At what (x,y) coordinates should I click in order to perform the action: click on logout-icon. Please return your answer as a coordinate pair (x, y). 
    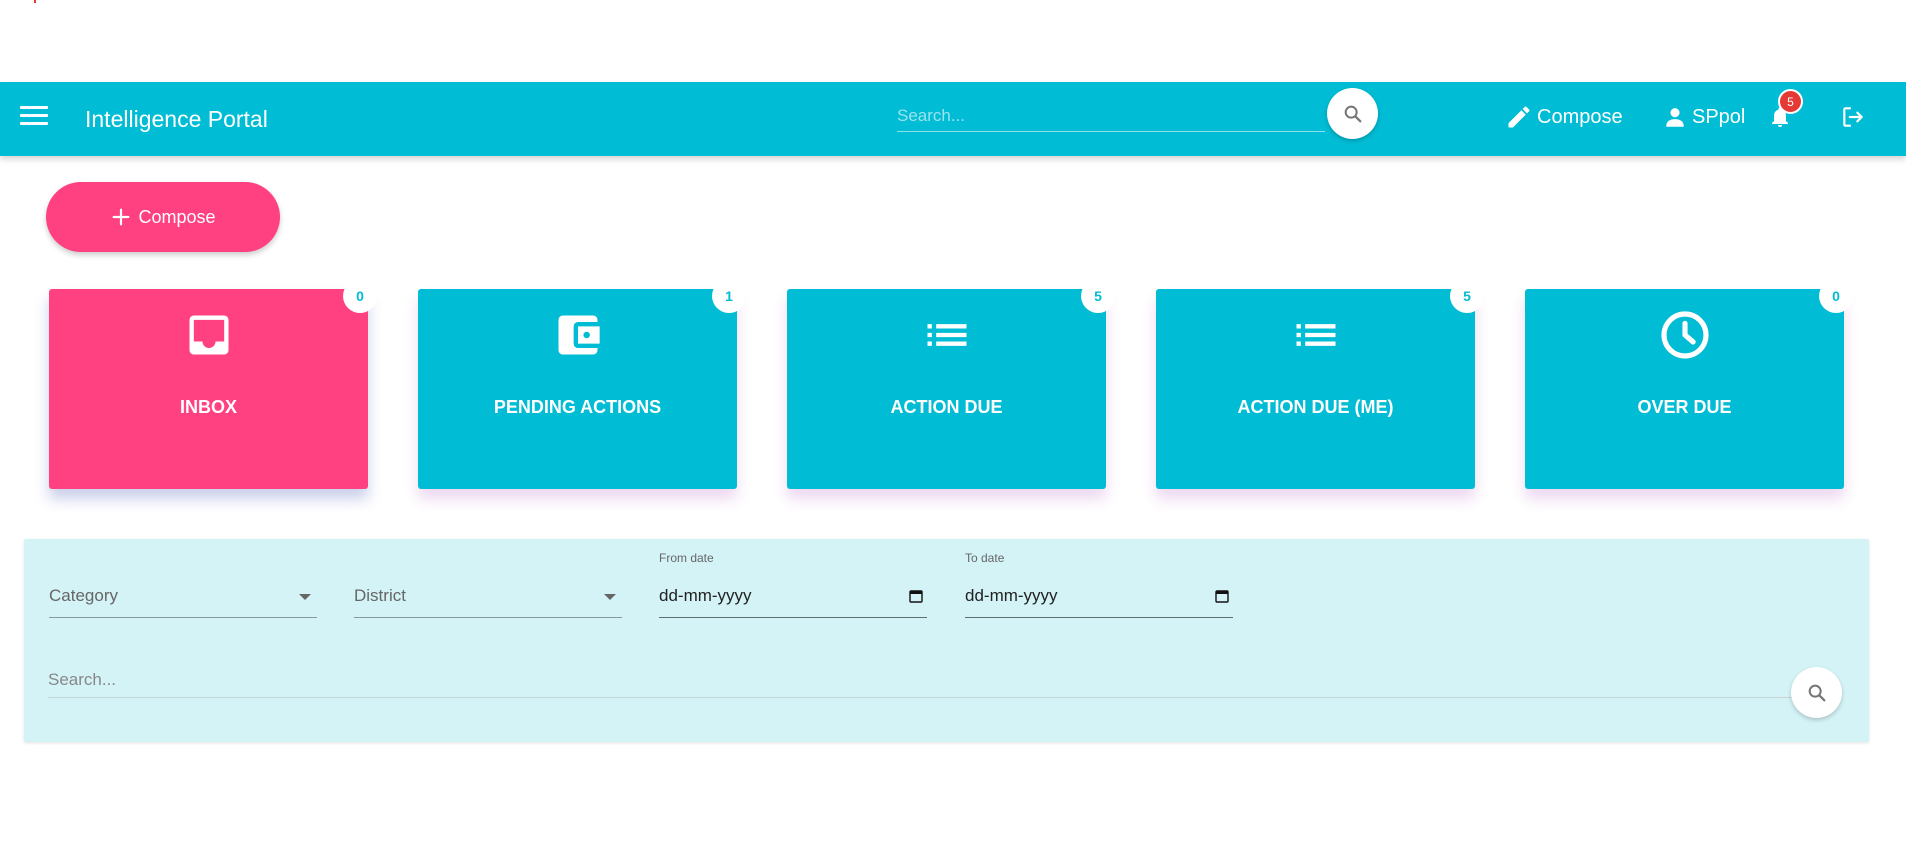
    Looking at the image, I should click on (1853, 117).